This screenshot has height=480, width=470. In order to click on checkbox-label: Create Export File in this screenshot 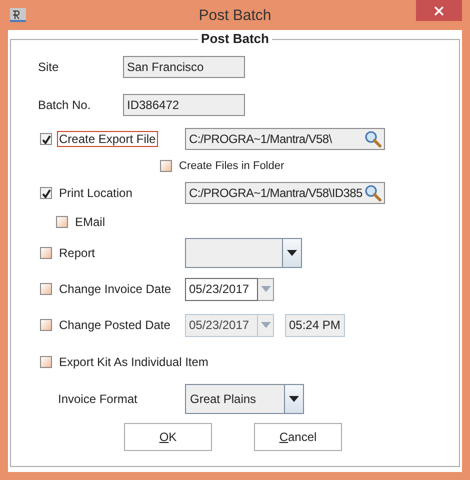, I will do `click(107, 139)`.